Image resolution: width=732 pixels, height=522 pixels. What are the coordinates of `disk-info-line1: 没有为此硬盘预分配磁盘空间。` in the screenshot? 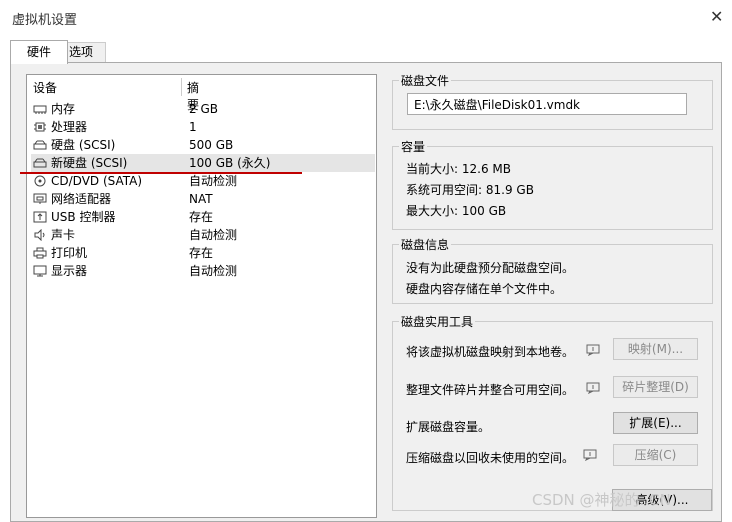 It's located at (490, 268).